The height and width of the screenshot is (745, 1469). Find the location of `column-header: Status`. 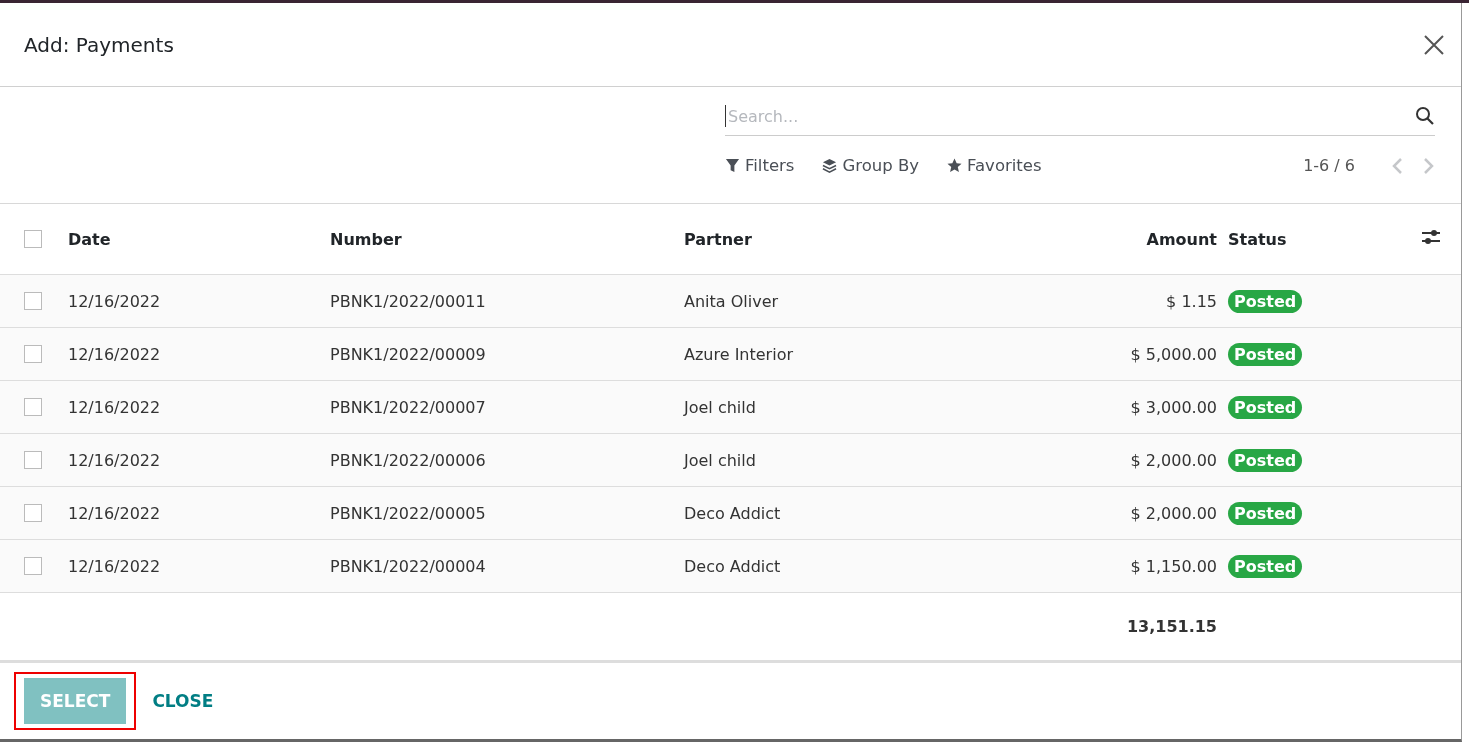

column-header: Status is located at coordinates (1257, 239).